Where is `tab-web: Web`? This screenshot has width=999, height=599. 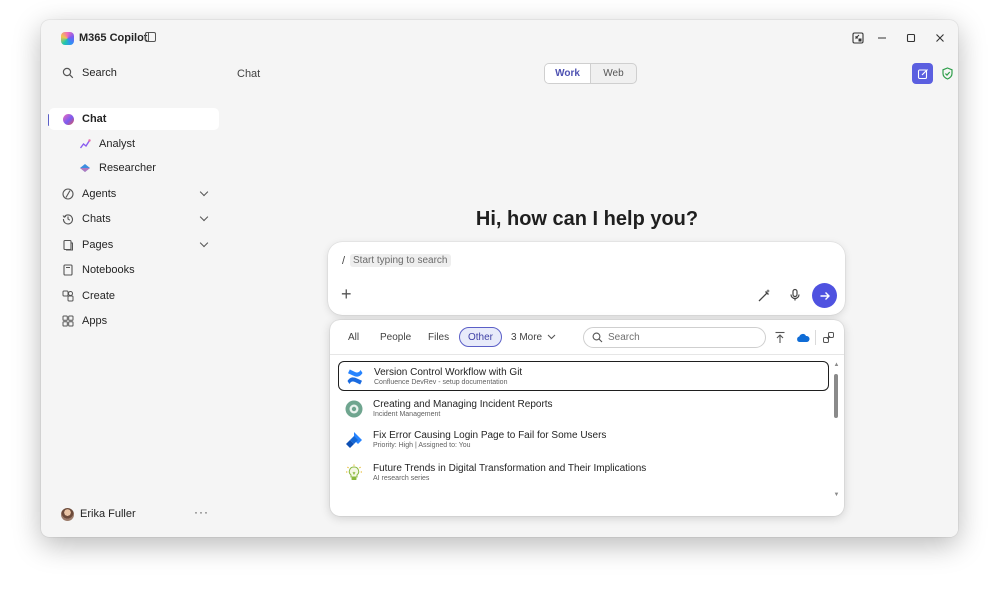 tab-web: Web is located at coordinates (613, 73).